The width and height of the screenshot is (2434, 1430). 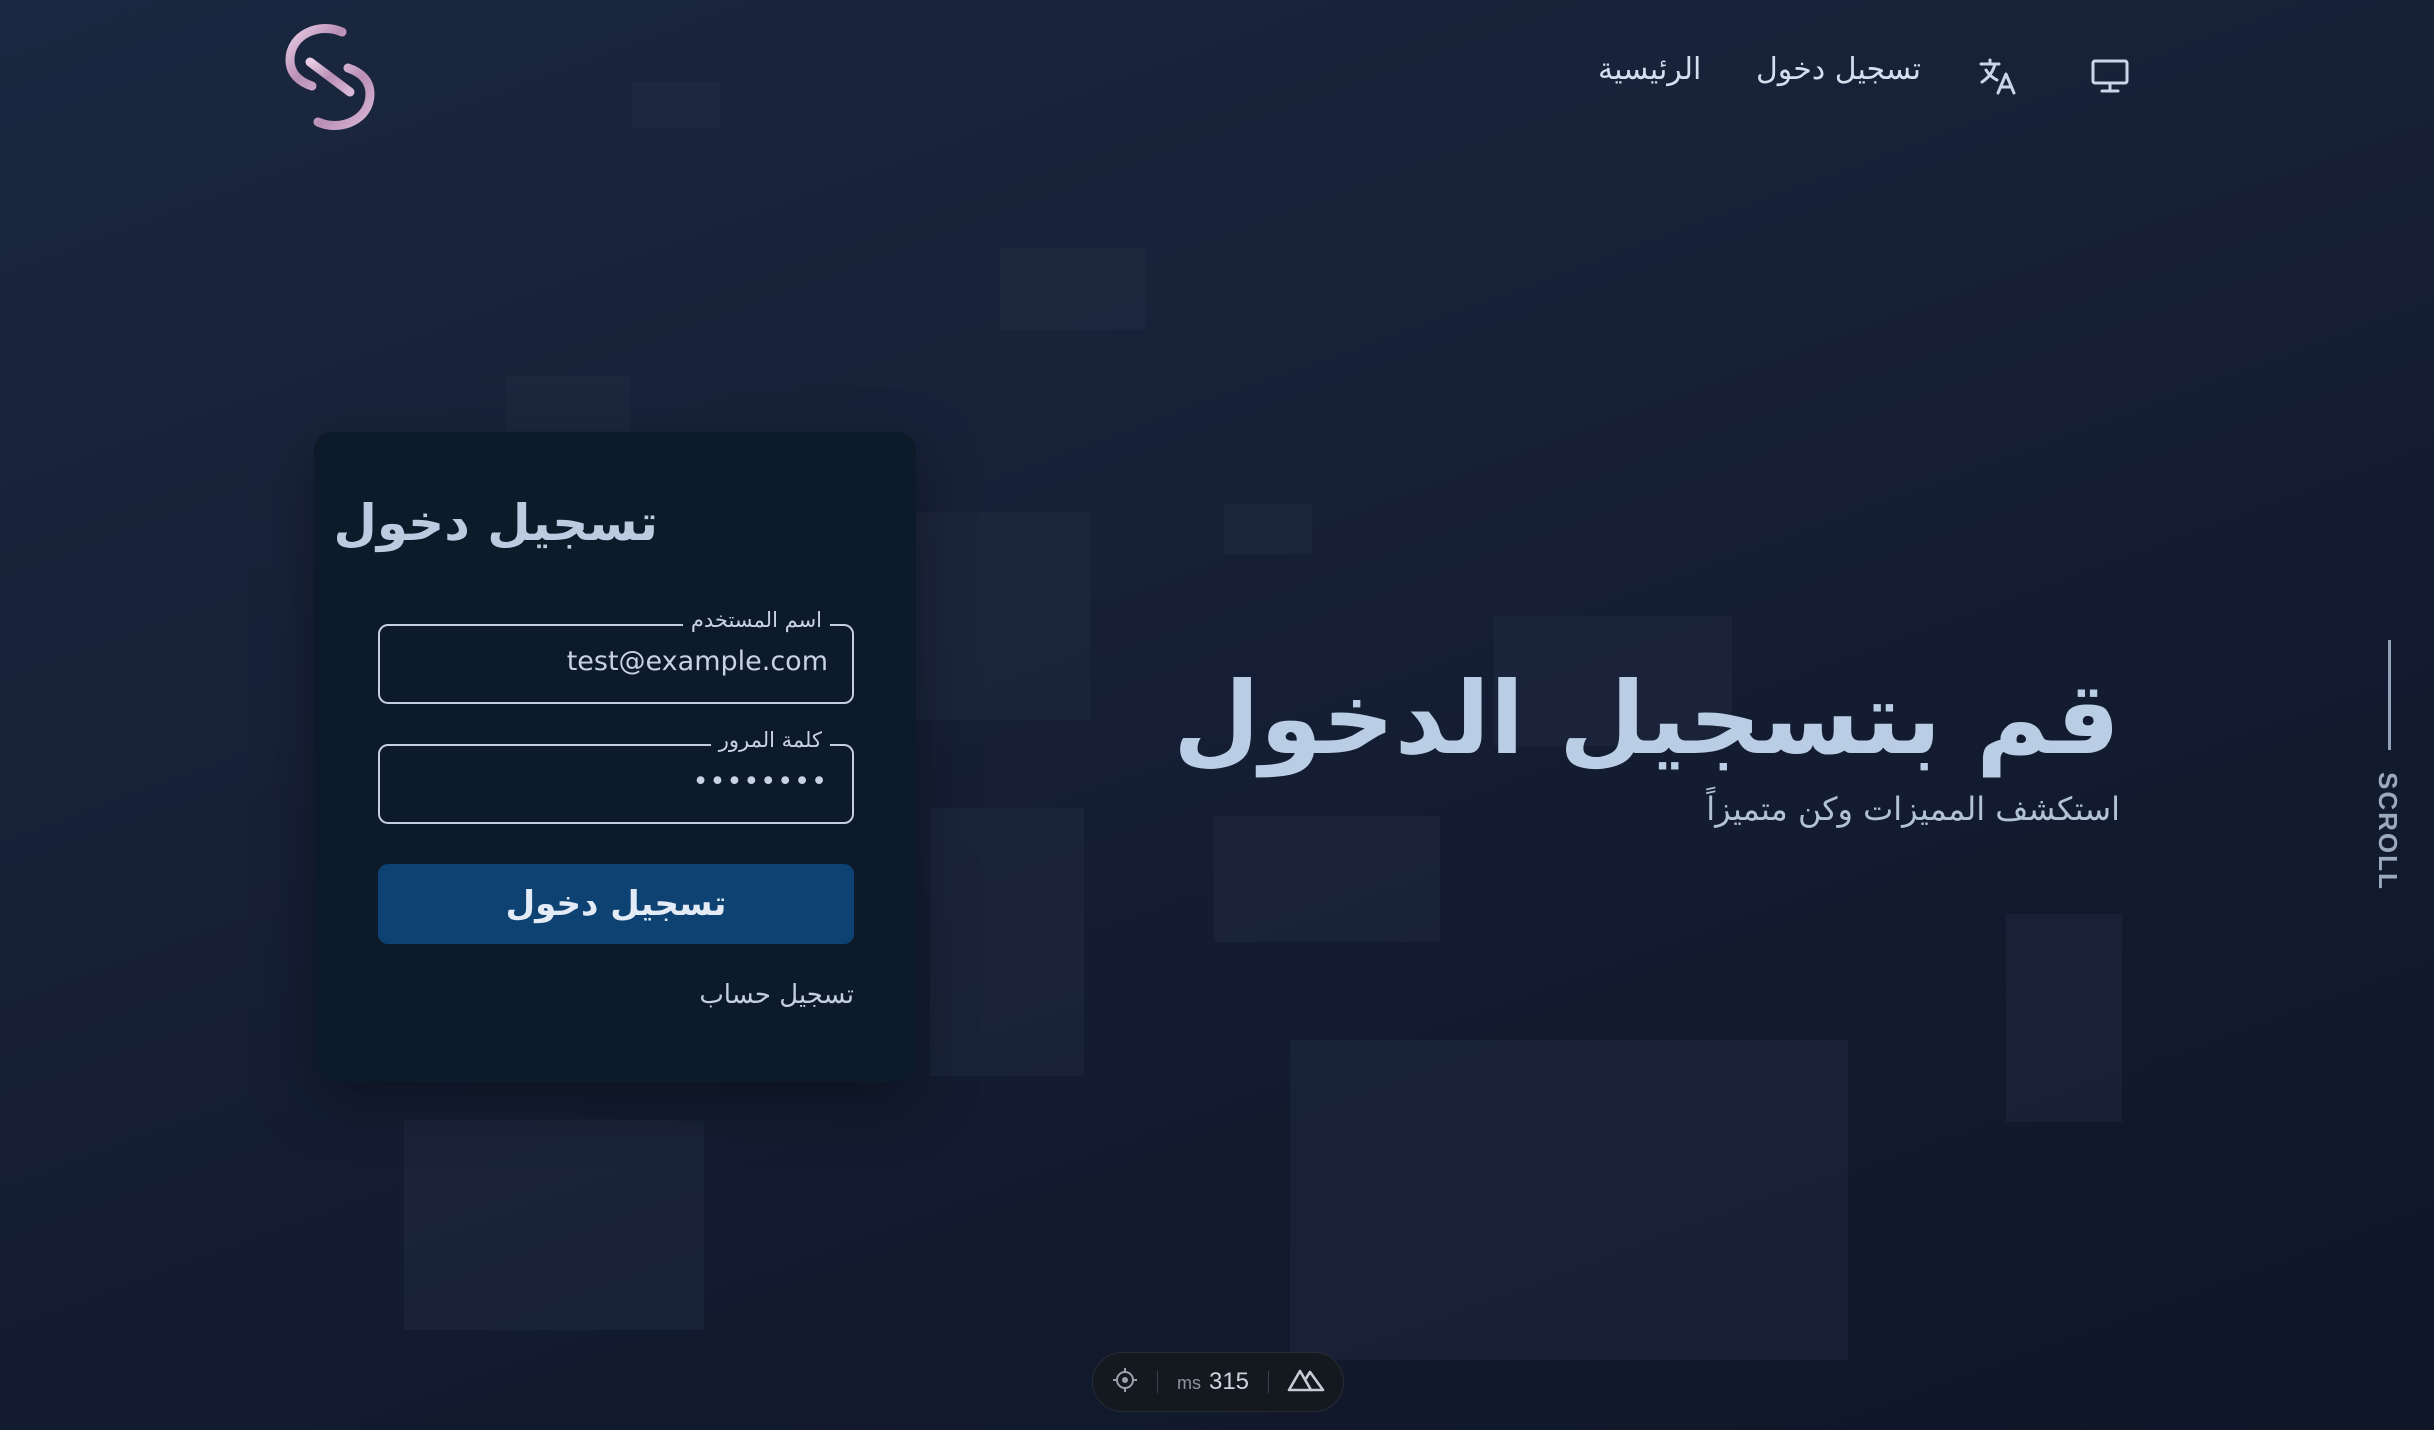 What do you see at coordinates (616, 776) in the screenshot?
I see `password-field: كلمة المرور ••••••••` at bounding box center [616, 776].